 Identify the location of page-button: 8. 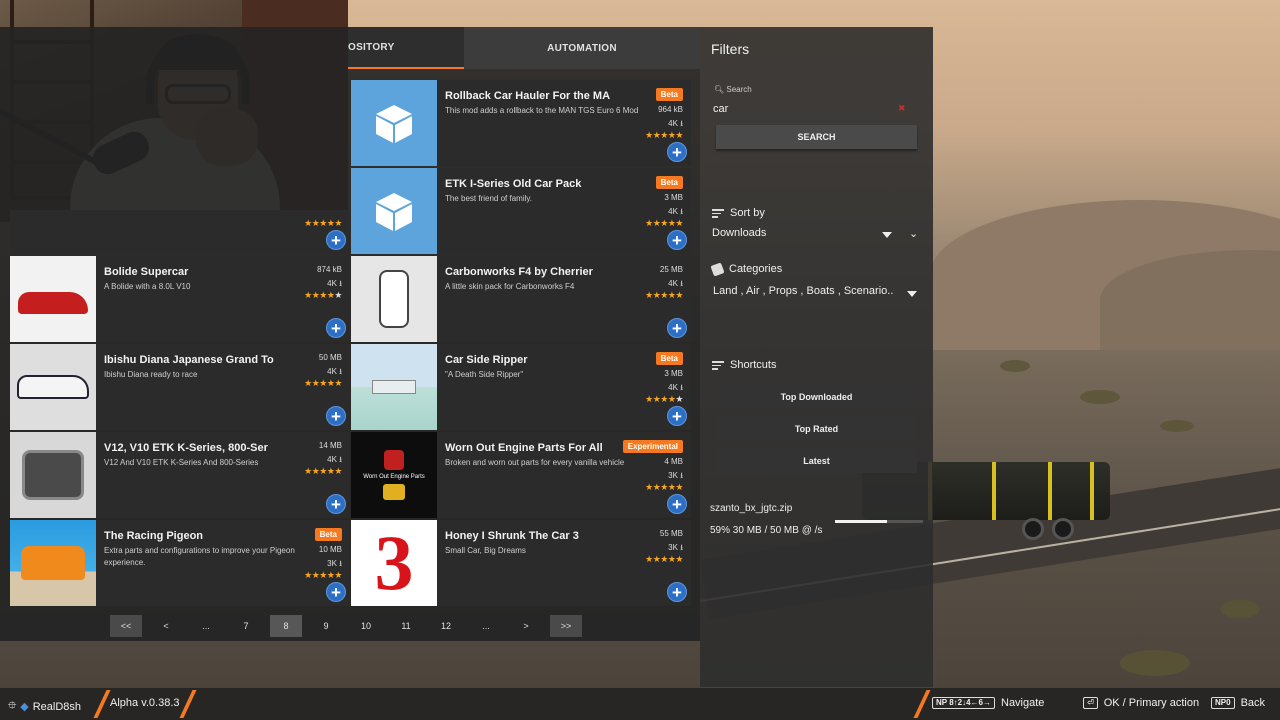
(286, 626).